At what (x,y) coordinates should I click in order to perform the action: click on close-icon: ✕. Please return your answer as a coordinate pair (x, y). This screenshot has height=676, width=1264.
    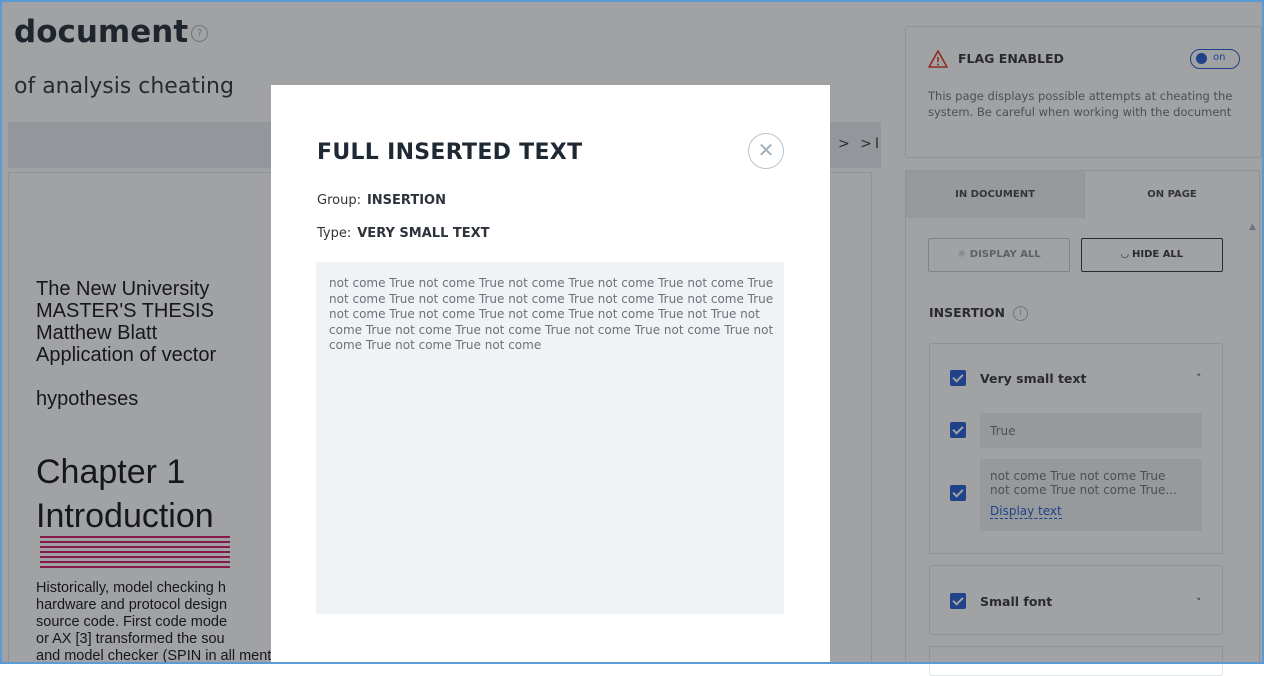
    Looking at the image, I should click on (766, 151).